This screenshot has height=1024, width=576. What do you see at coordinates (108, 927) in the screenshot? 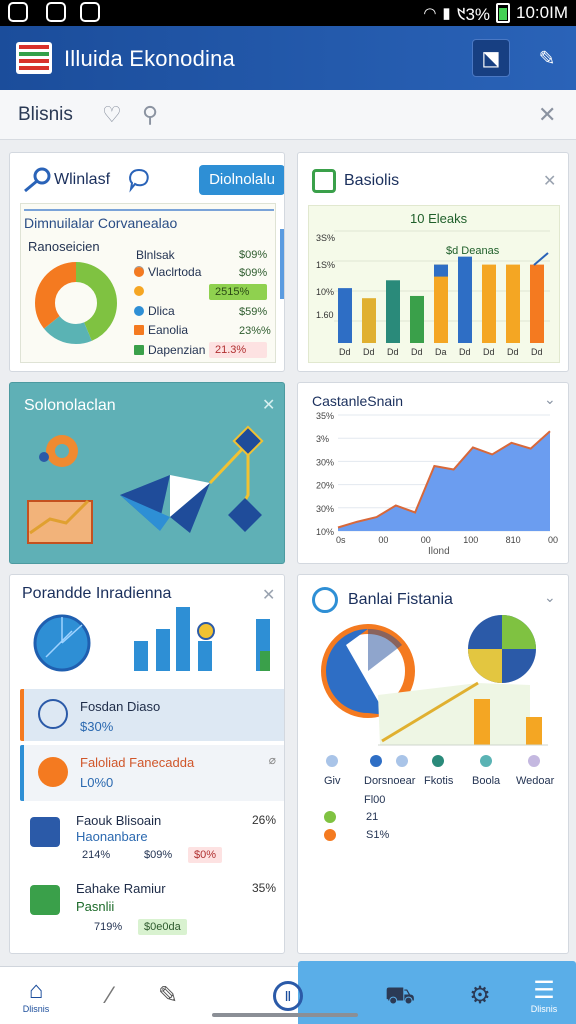
I see `item-tag: 719%` at bounding box center [108, 927].